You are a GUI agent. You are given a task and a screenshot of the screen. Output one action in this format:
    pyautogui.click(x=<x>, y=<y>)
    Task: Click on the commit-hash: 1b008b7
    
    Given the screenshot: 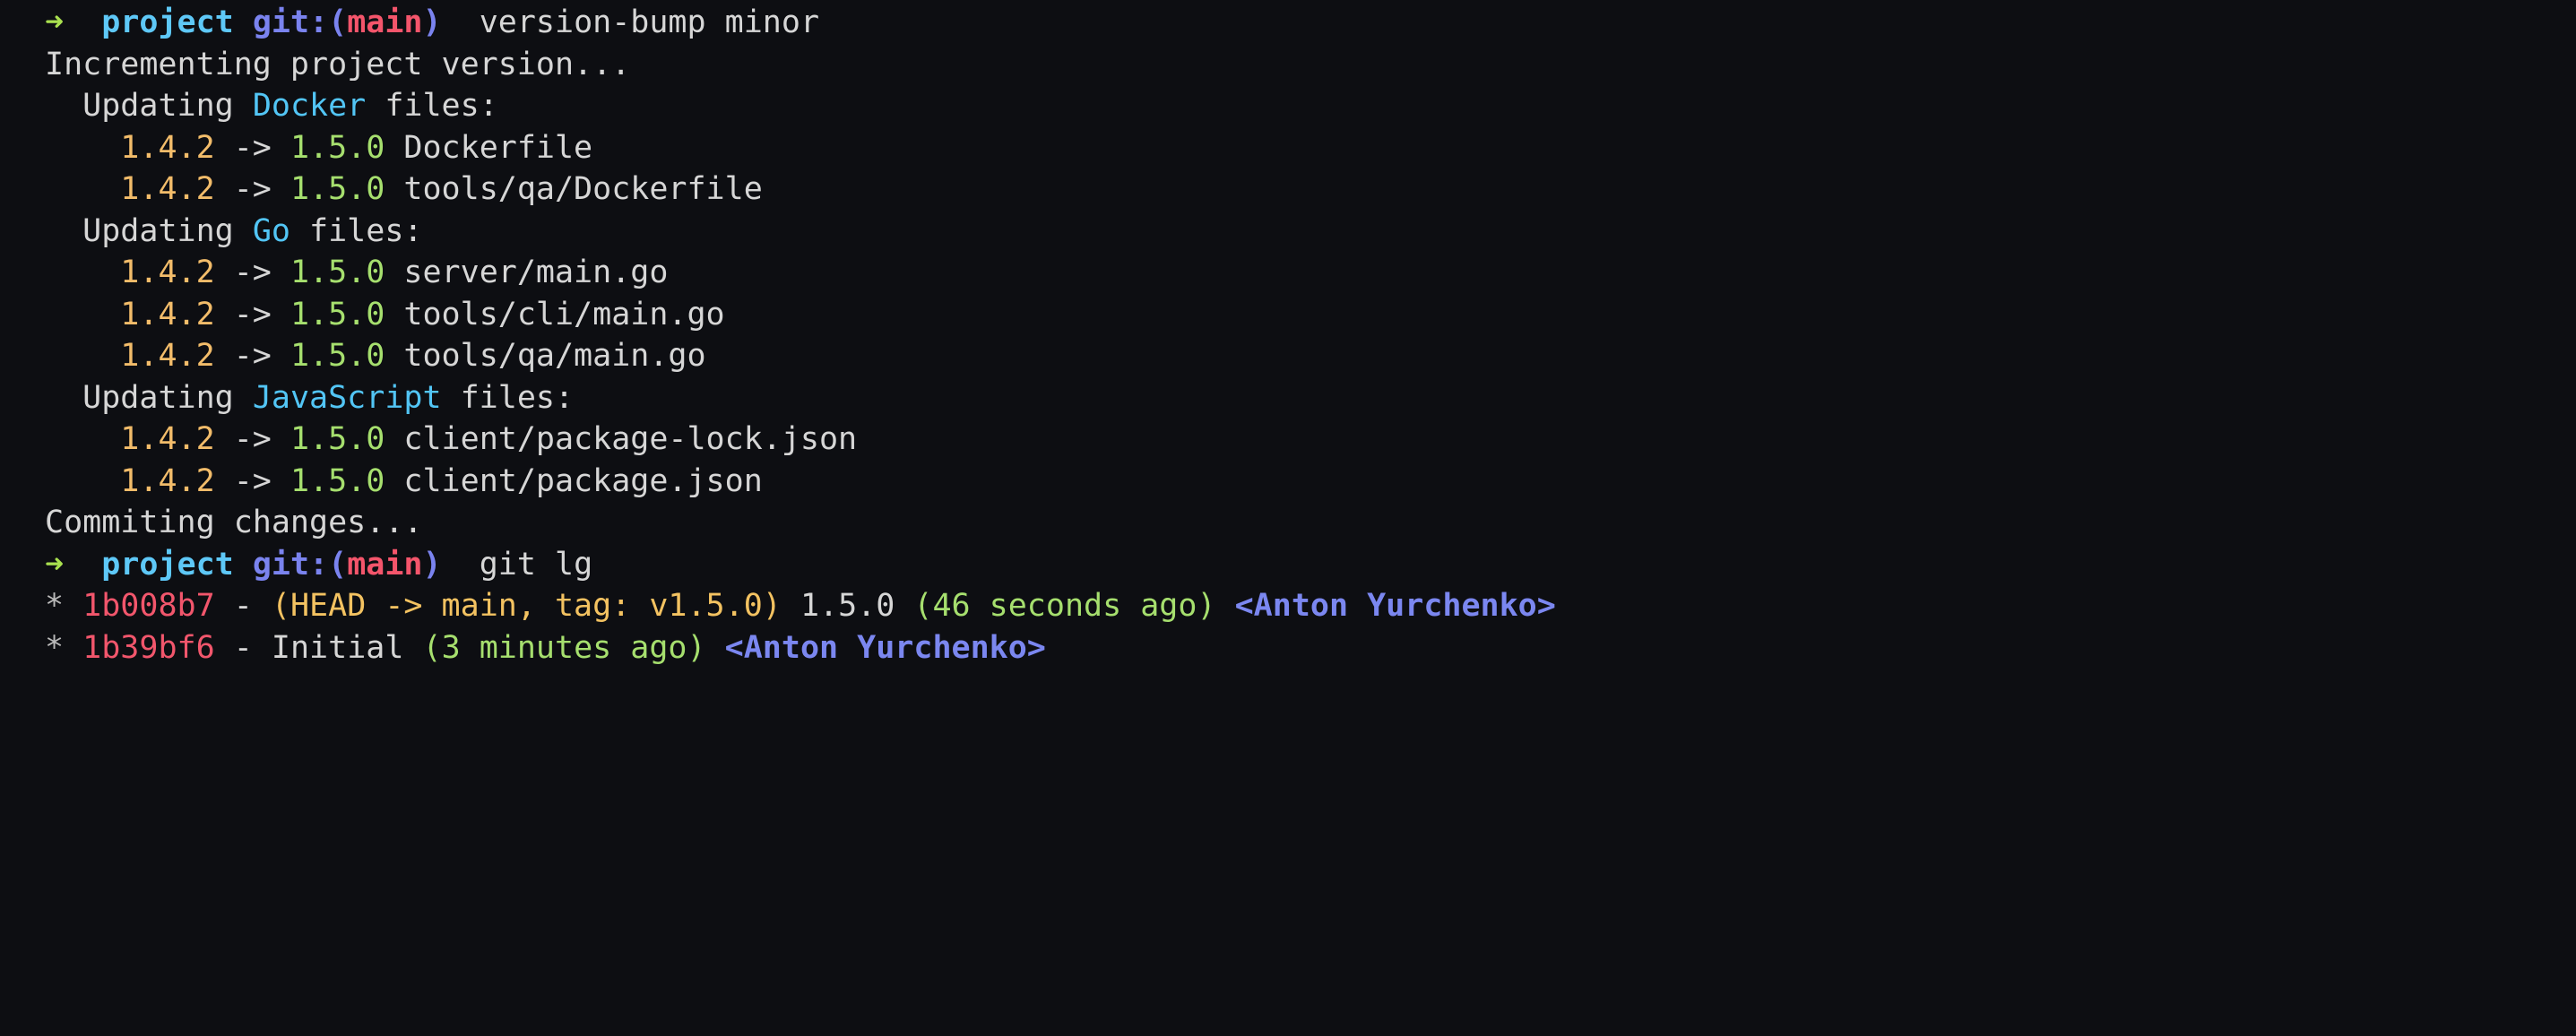 What is the action you would take?
    pyautogui.click(x=148, y=606)
    